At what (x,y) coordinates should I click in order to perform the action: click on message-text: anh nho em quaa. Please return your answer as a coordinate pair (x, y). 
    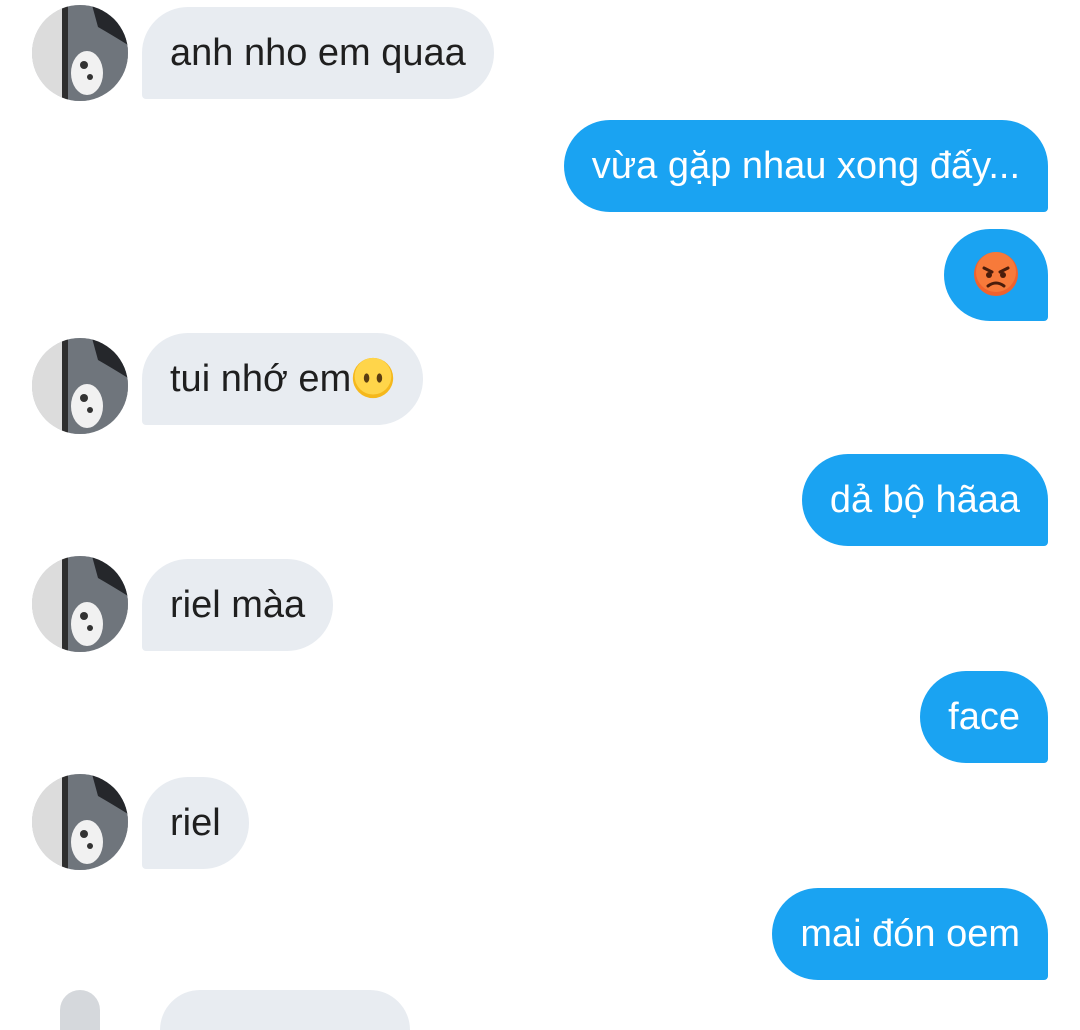
    Looking at the image, I should click on (318, 53).